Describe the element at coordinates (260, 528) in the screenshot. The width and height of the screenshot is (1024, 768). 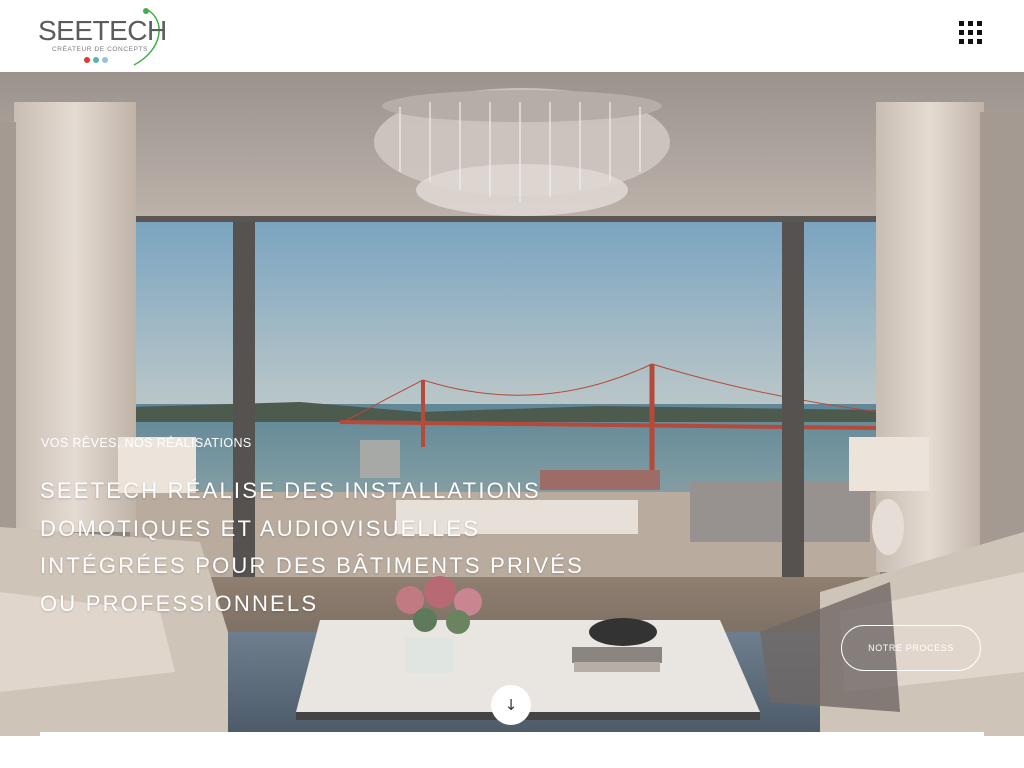
I see `hero-title-line: DOMOTIQUES ET AUDIOVISUELLES` at that location.